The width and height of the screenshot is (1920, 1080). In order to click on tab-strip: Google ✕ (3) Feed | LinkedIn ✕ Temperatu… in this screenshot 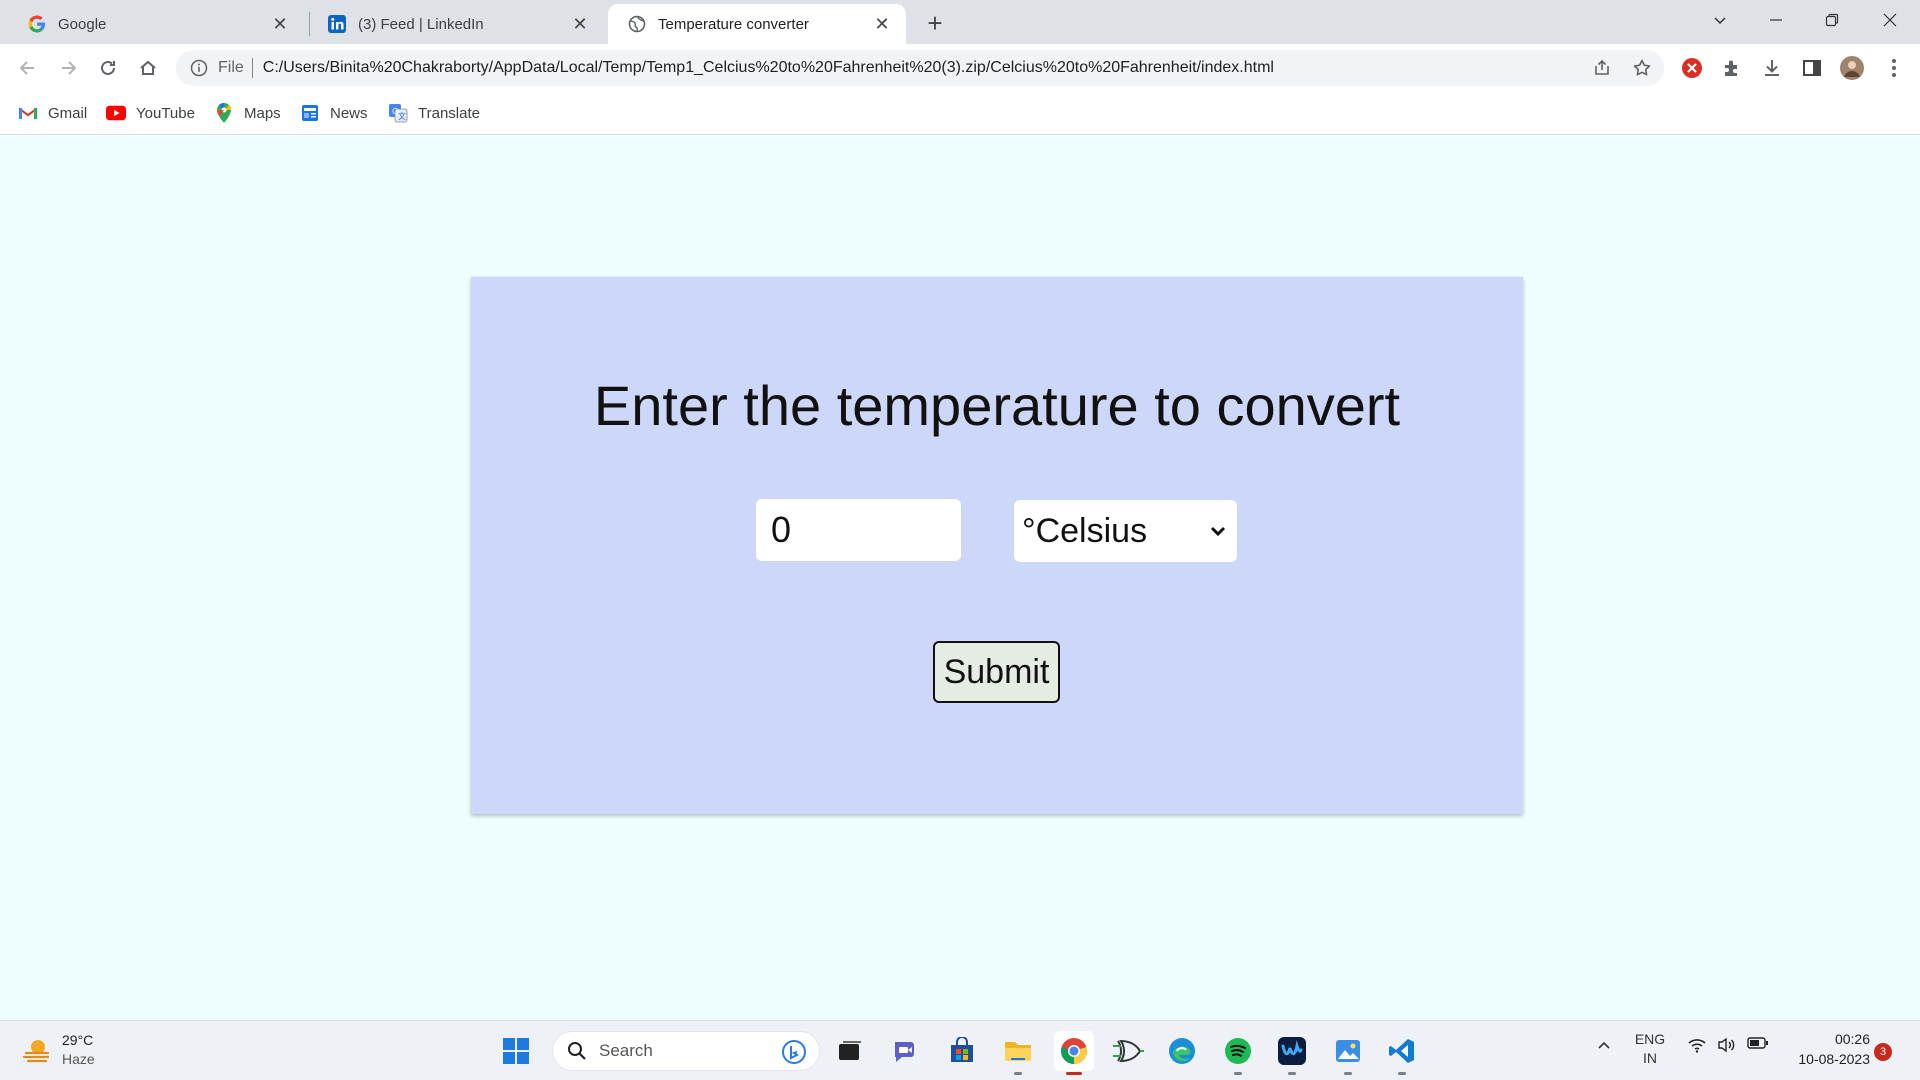, I will do `click(960, 22)`.